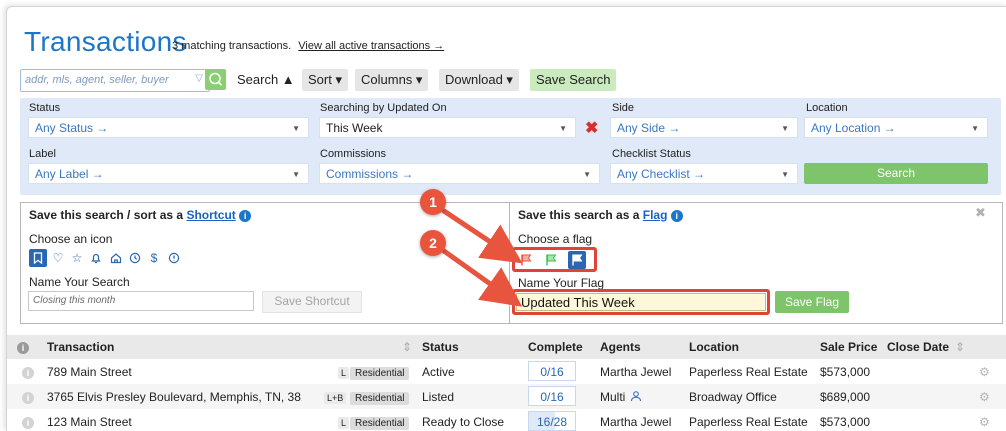 The height and width of the screenshot is (431, 1006). I want to click on row-complete: 16/28, so click(552, 421).